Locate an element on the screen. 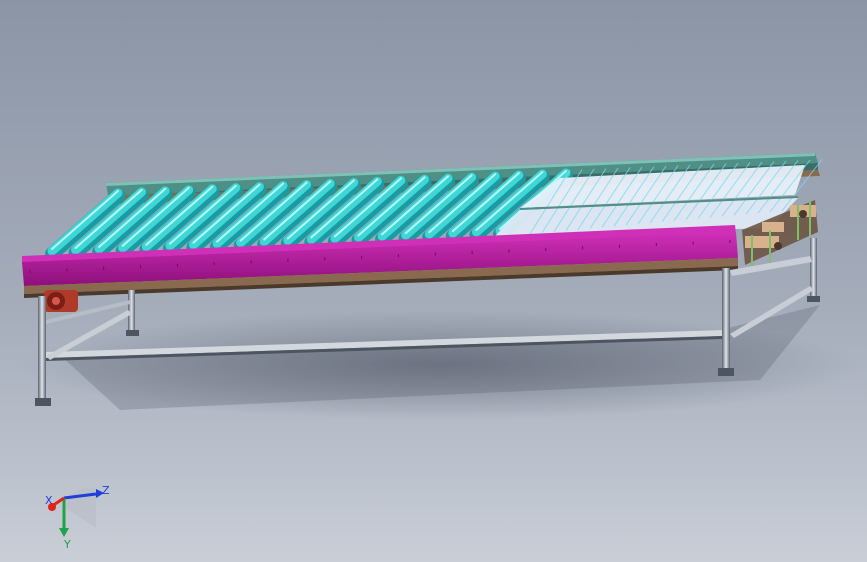 Image resolution: width=867 pixels, height=562 pixels. axis-triad: Z X Y is located at coordinates (77, 517).